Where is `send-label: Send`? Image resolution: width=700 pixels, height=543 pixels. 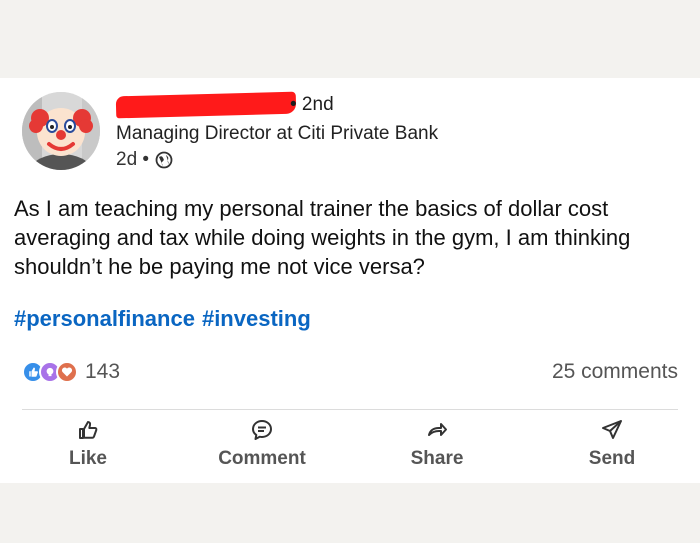
send-label: Send is located at coordinates (612, 458).